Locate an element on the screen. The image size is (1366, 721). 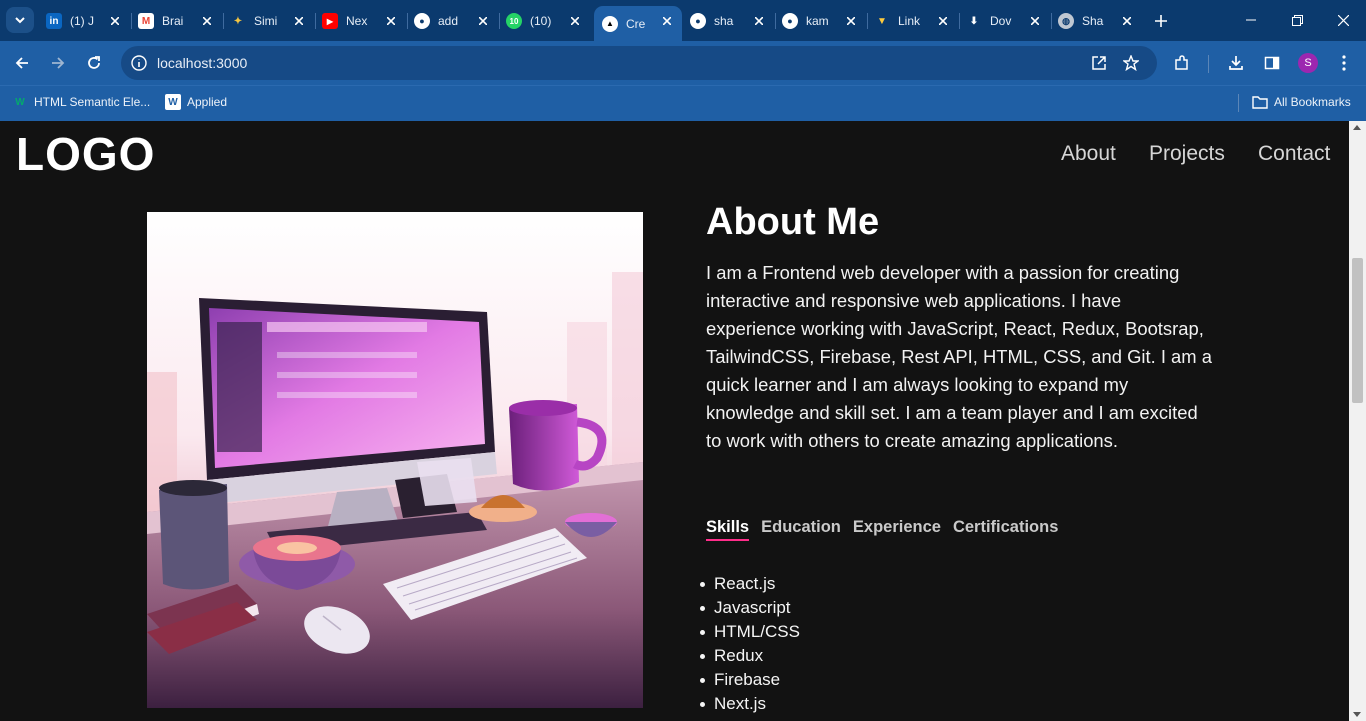
tab-search-button is located at coordinates (20, 20).